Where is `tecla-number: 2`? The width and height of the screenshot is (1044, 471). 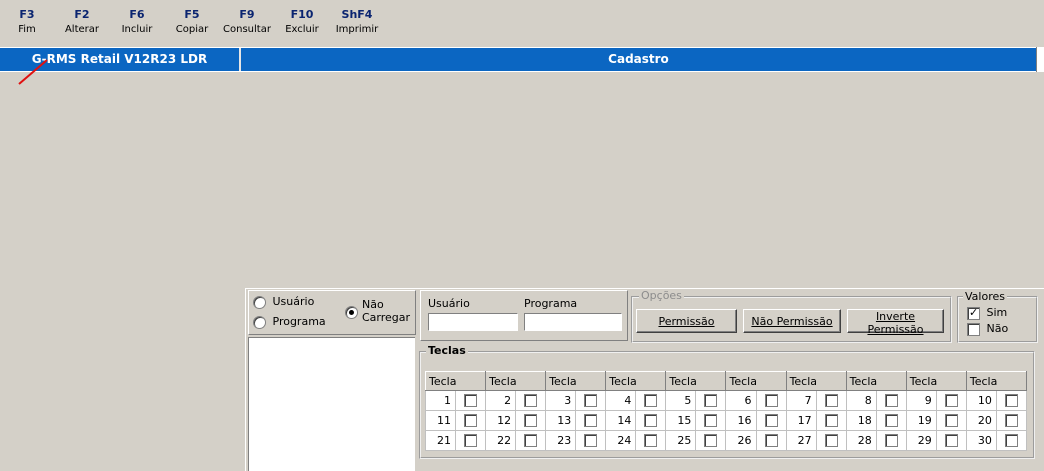
tecla-number: 2 is located at coordinates (501, 400).